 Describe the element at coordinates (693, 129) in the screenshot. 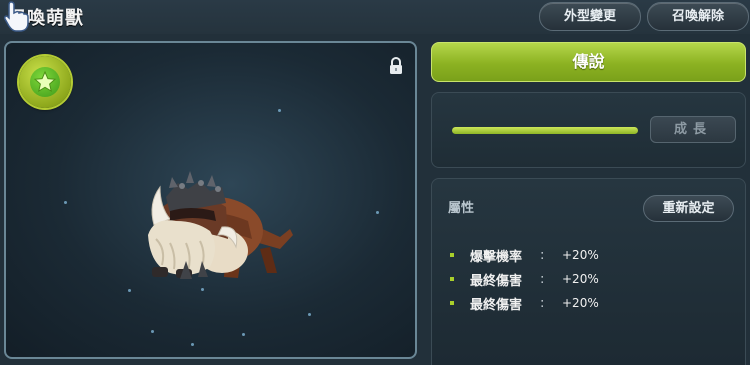

I see `grow-button: 成長` at that location.